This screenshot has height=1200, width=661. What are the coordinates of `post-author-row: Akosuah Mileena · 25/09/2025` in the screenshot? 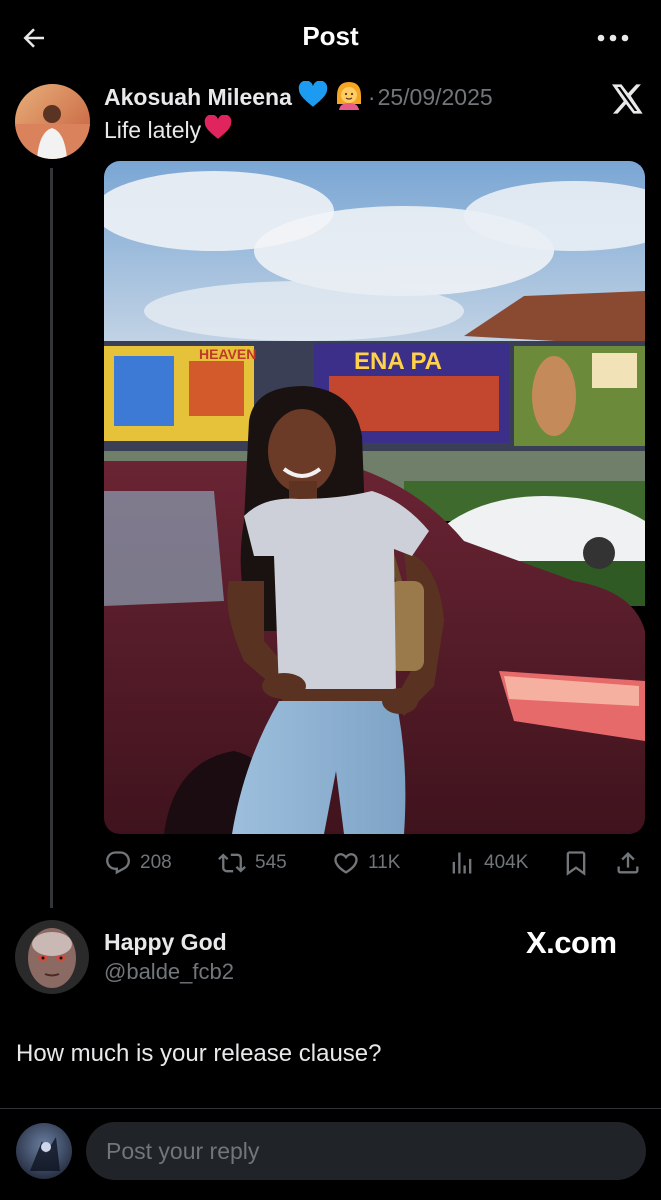 It's located at (298, 97).